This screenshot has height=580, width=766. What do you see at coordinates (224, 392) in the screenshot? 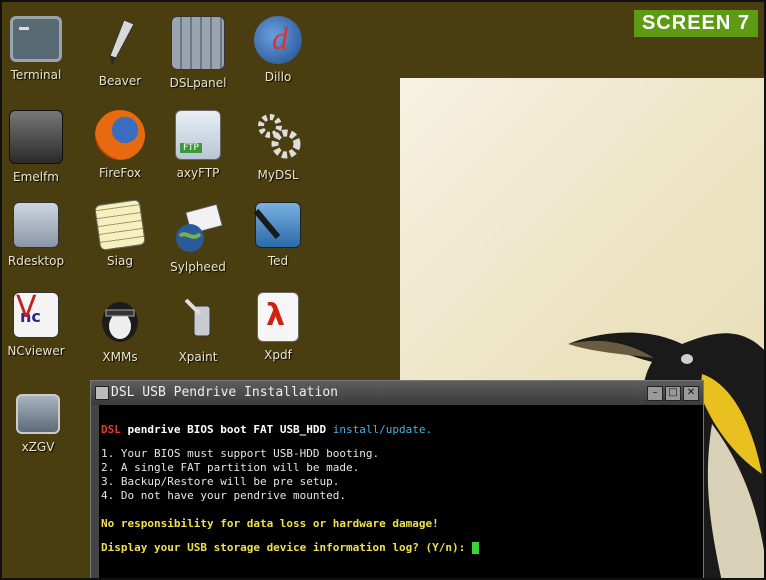
I see `terminal-title: DSL USB Pendrive Installation` at bounding box center [224, 392].